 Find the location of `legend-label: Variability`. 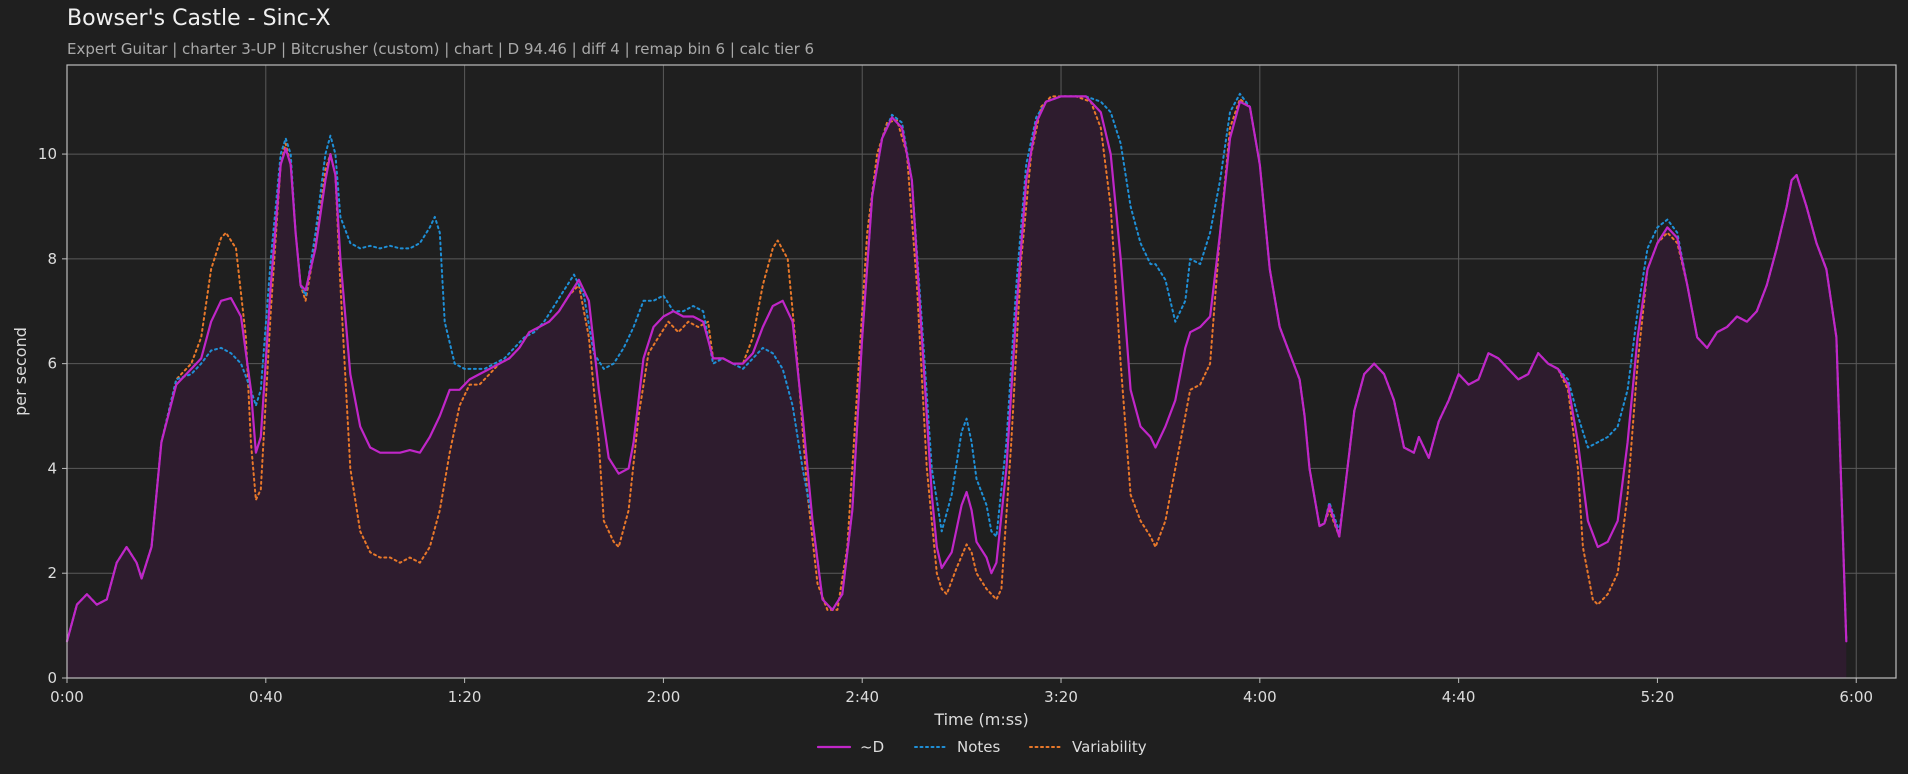

legend-label: Variability is located at coordinates (1109, 747).